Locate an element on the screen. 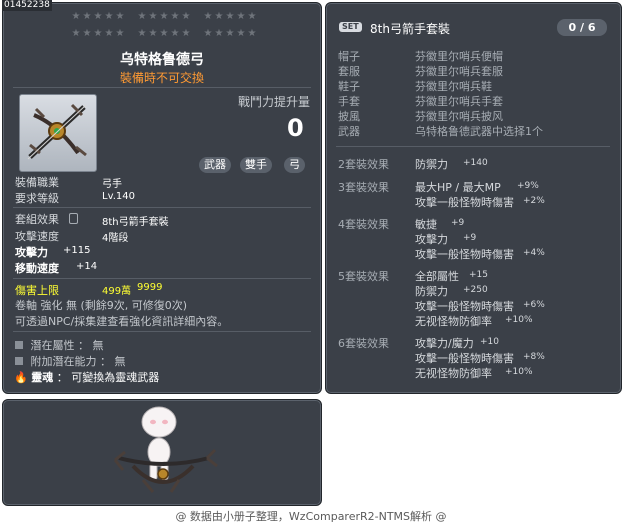 This screenshot has height=524, width=622. item-id: 01452238 is located at coordinates (27, 5).